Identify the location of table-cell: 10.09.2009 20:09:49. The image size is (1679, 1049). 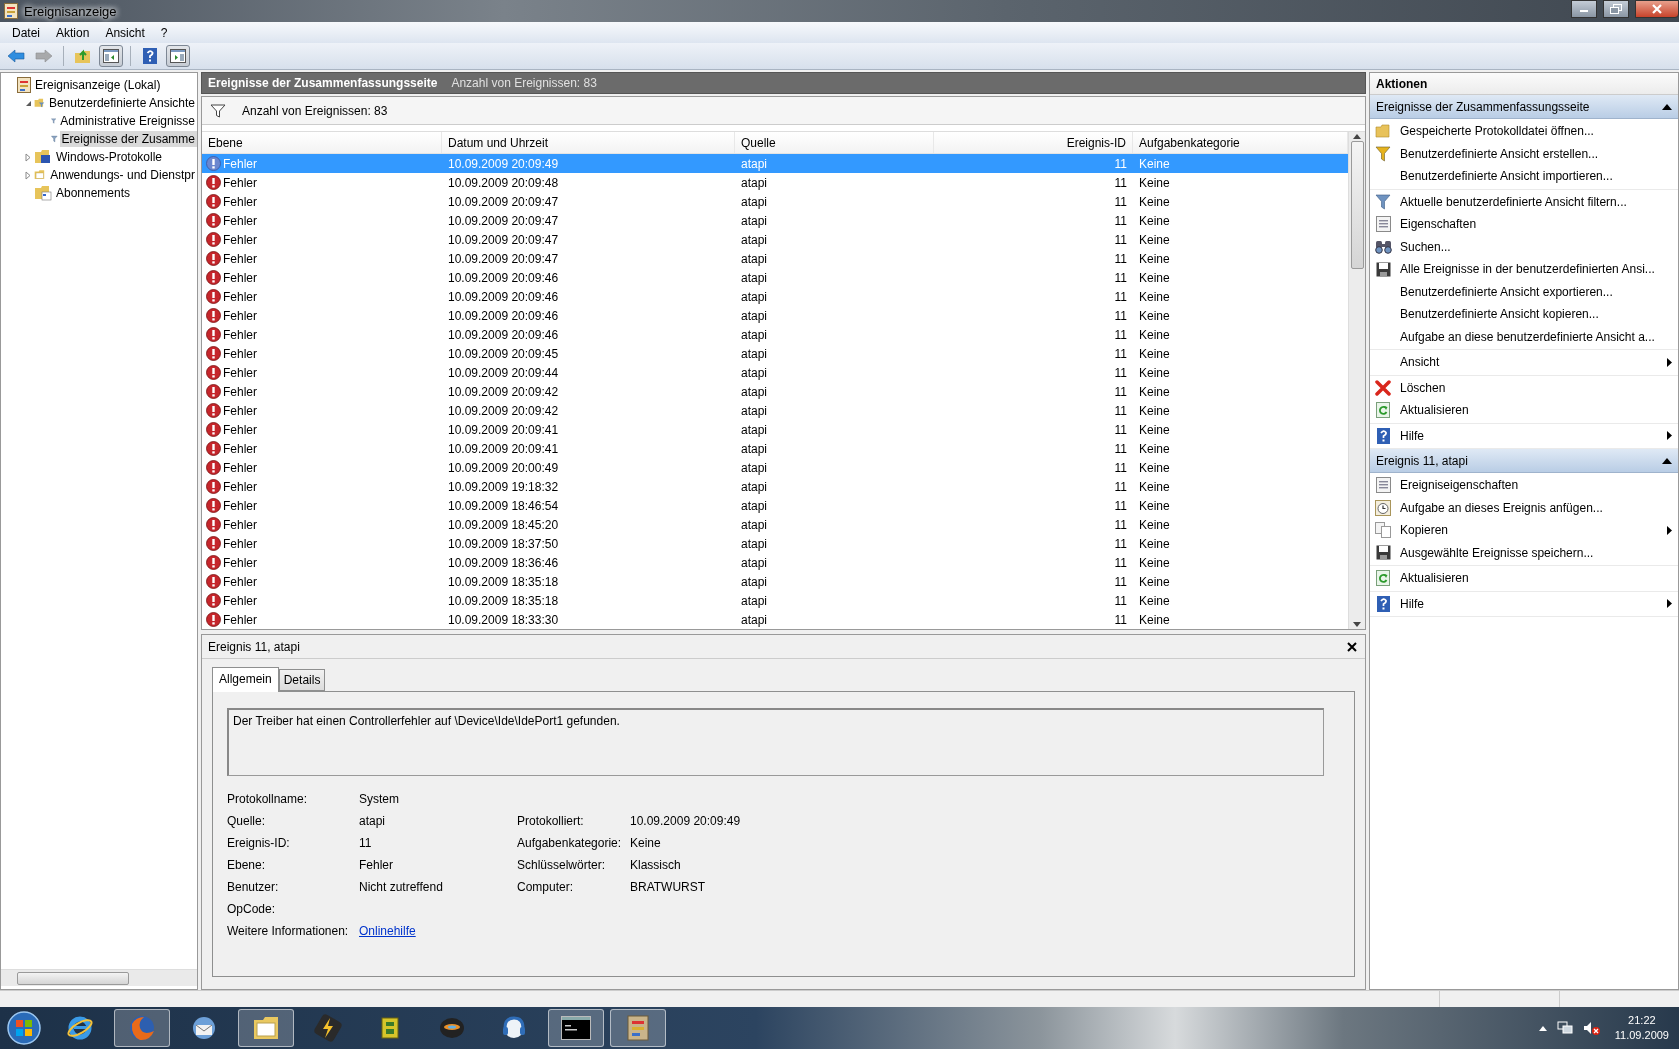
(503, 163).